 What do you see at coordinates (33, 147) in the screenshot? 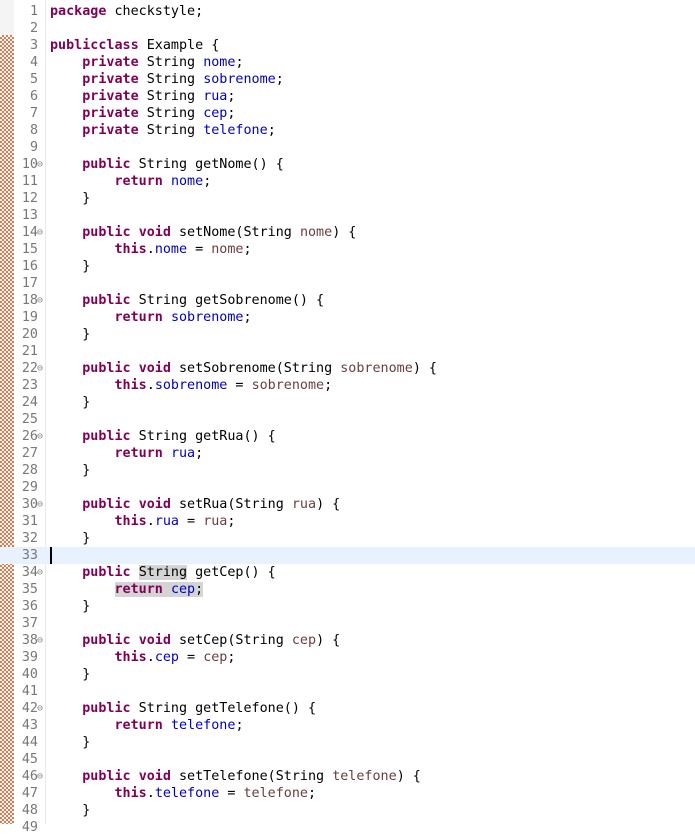
I see `line-number: 9` at bounding box center [33, 147].